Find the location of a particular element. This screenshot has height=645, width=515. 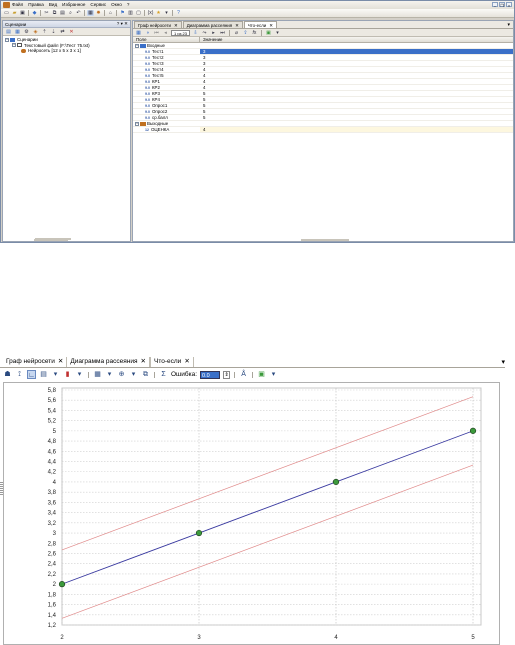

column-header-field: Поле is located at coordinates (166, 39).